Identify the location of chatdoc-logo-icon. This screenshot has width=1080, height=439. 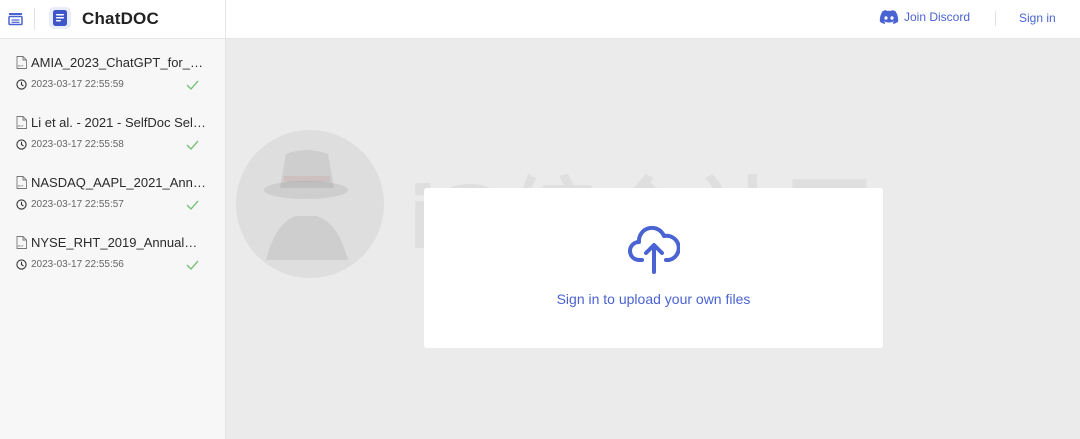
(60, 18).